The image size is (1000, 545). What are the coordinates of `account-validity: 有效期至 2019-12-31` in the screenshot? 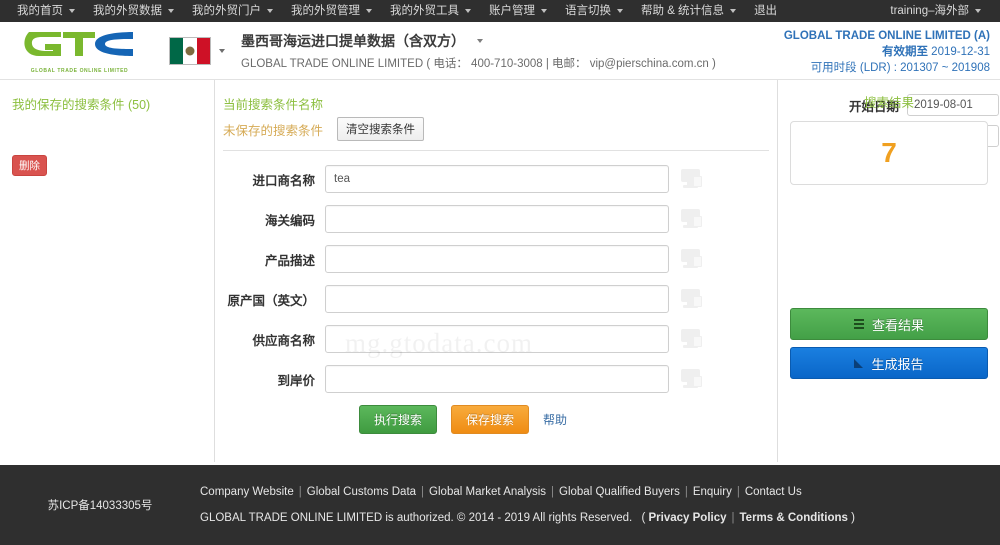 It's located at (887, 52).